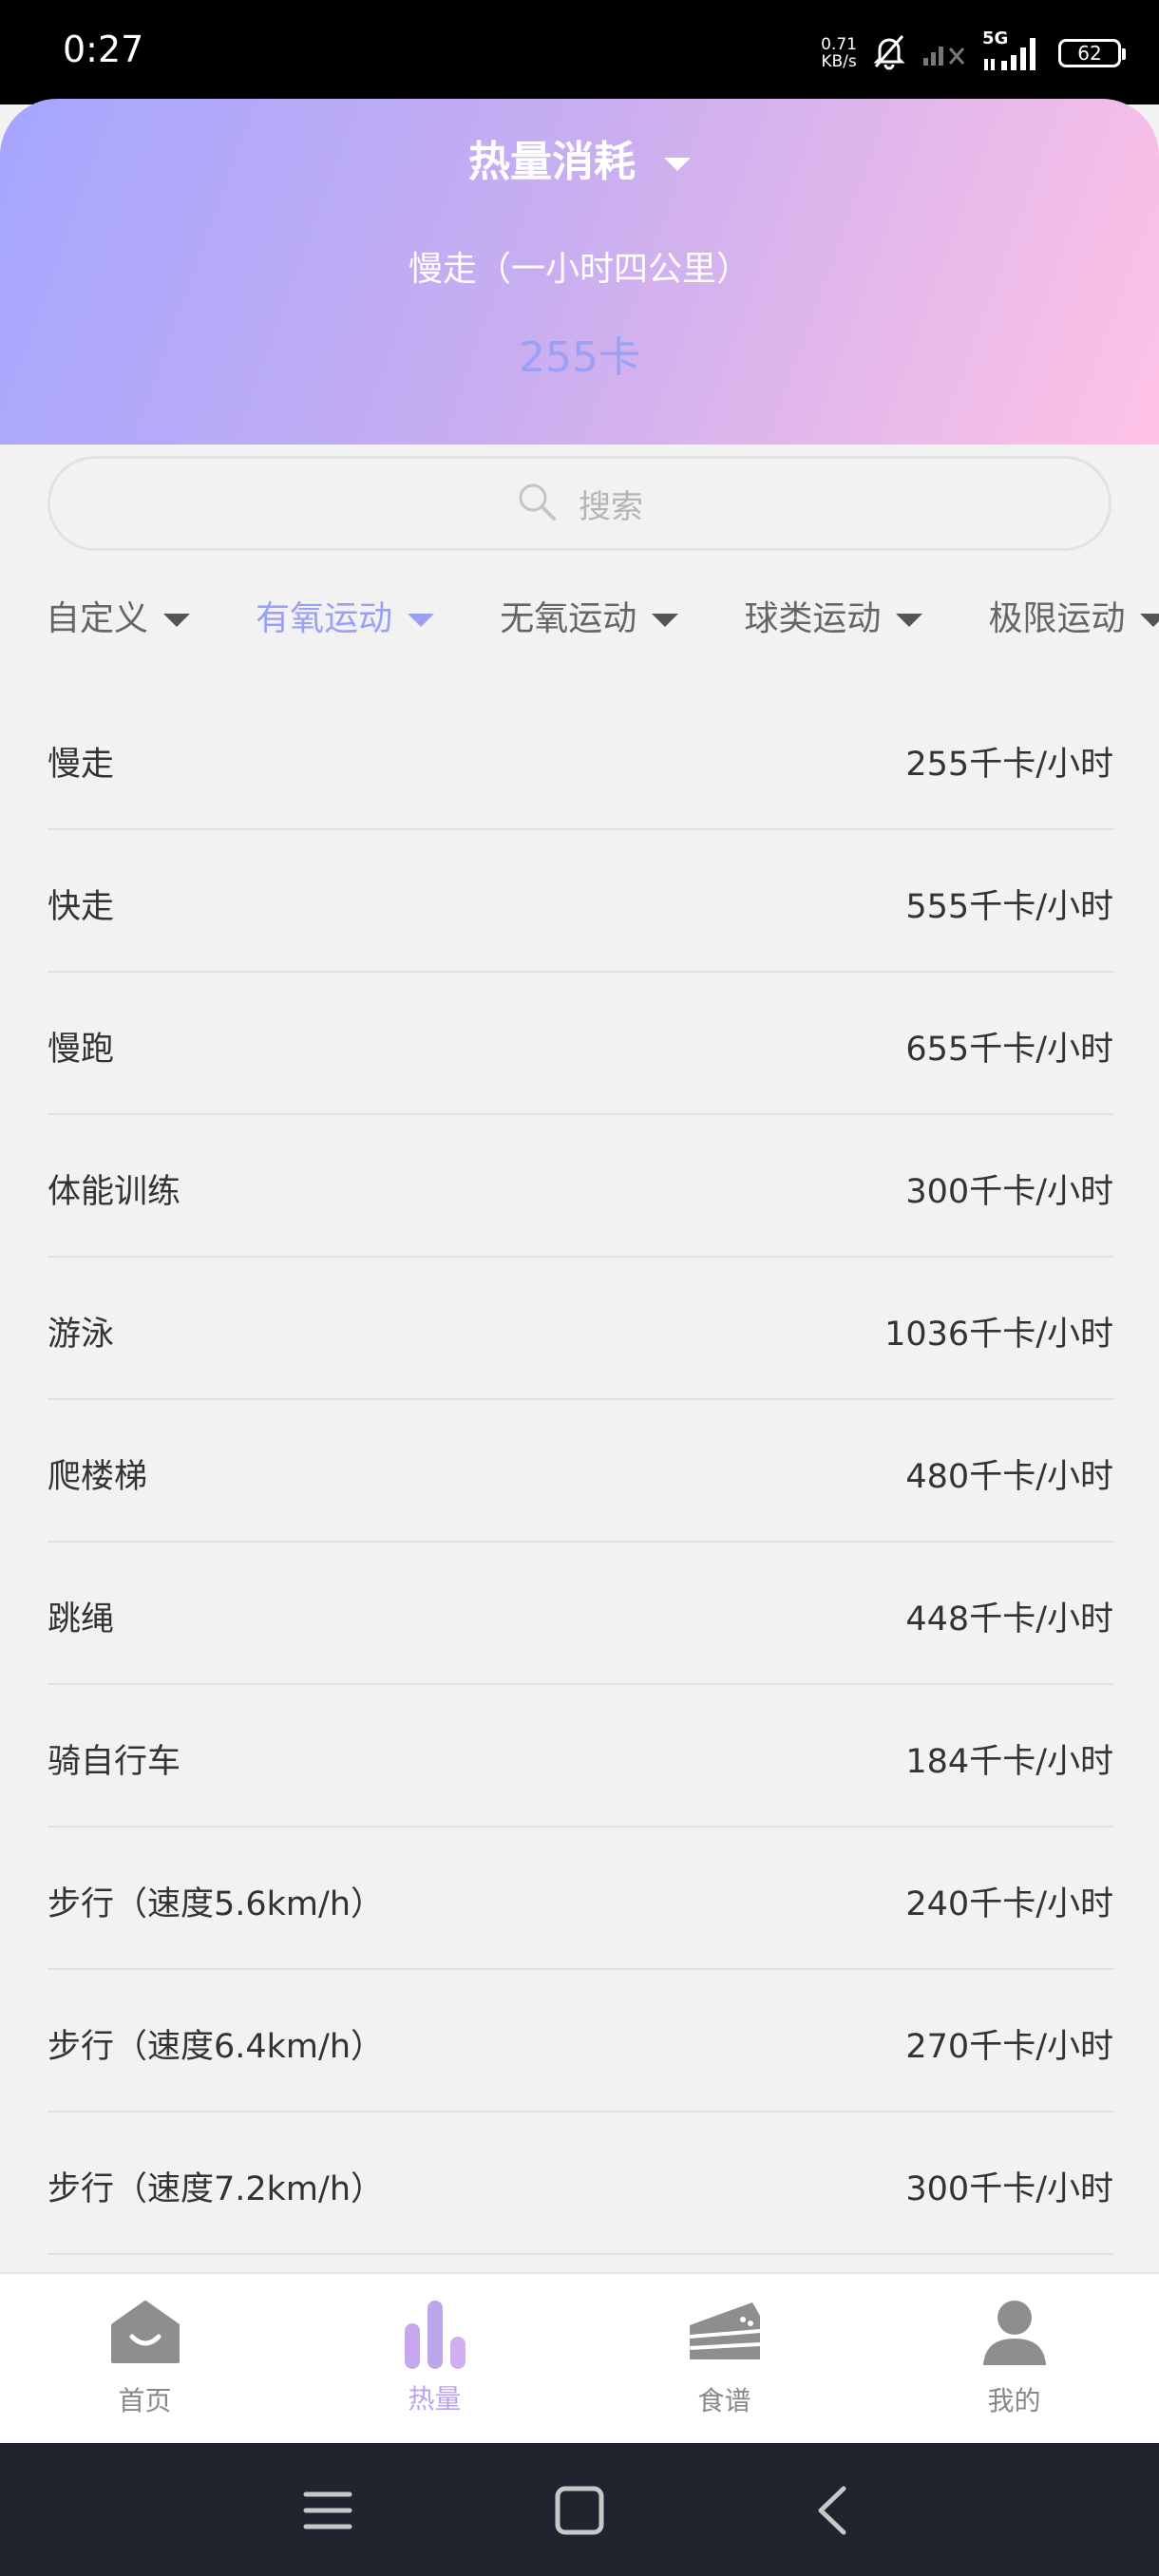  Describe the element at coordinates (1009, 1762) in the screenshot. I see `exercise-calories: 184千卡/小时` at that location.